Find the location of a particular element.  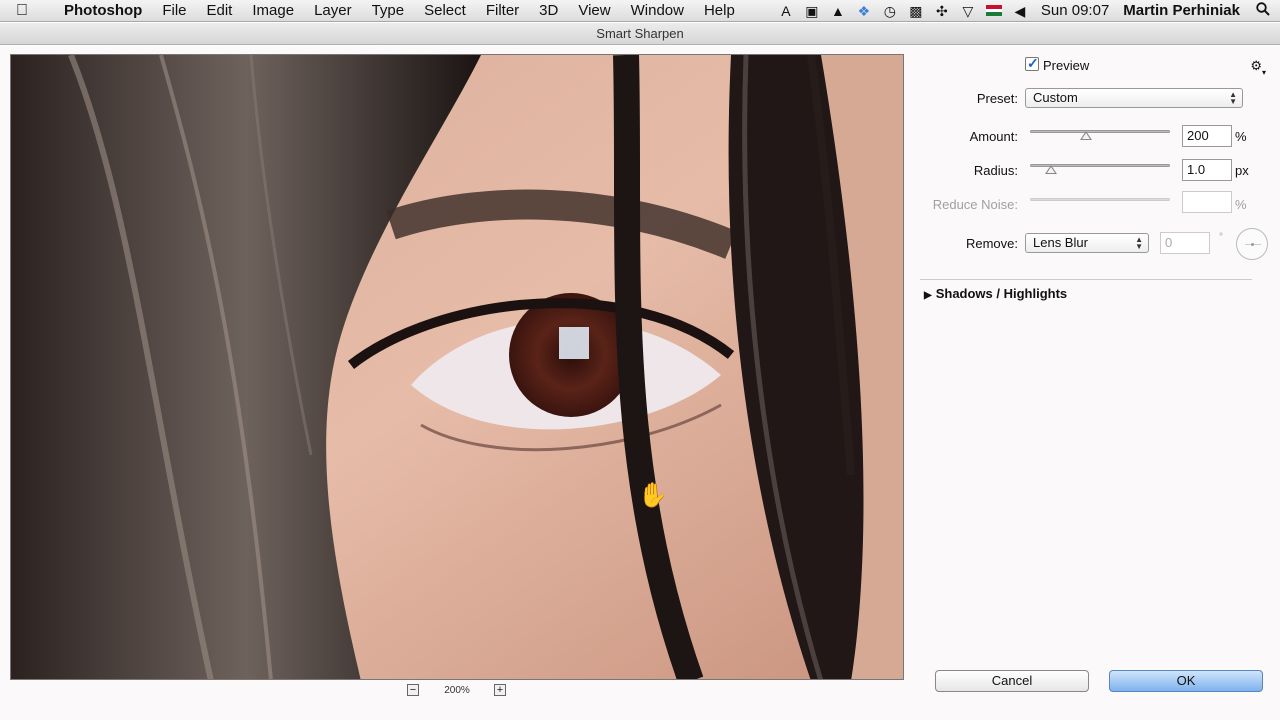

zoom-level: 200% is located at coordinates (457, 690).